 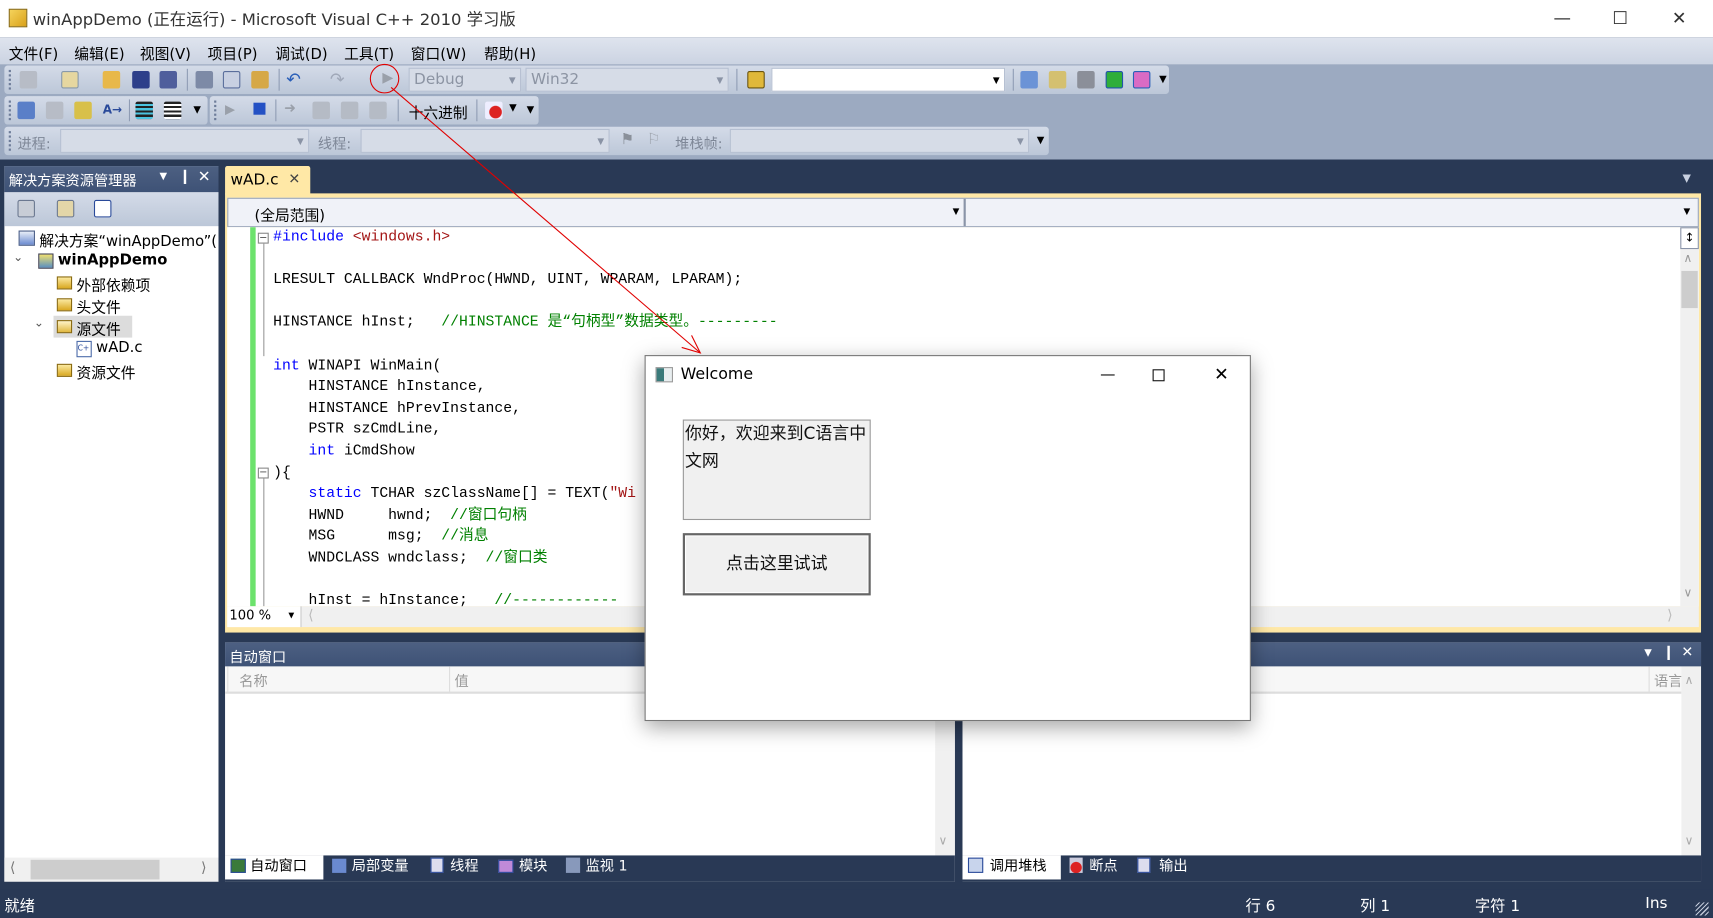 I want to click on tree-item-header-files: 头文件, so click(x=134, y=305).